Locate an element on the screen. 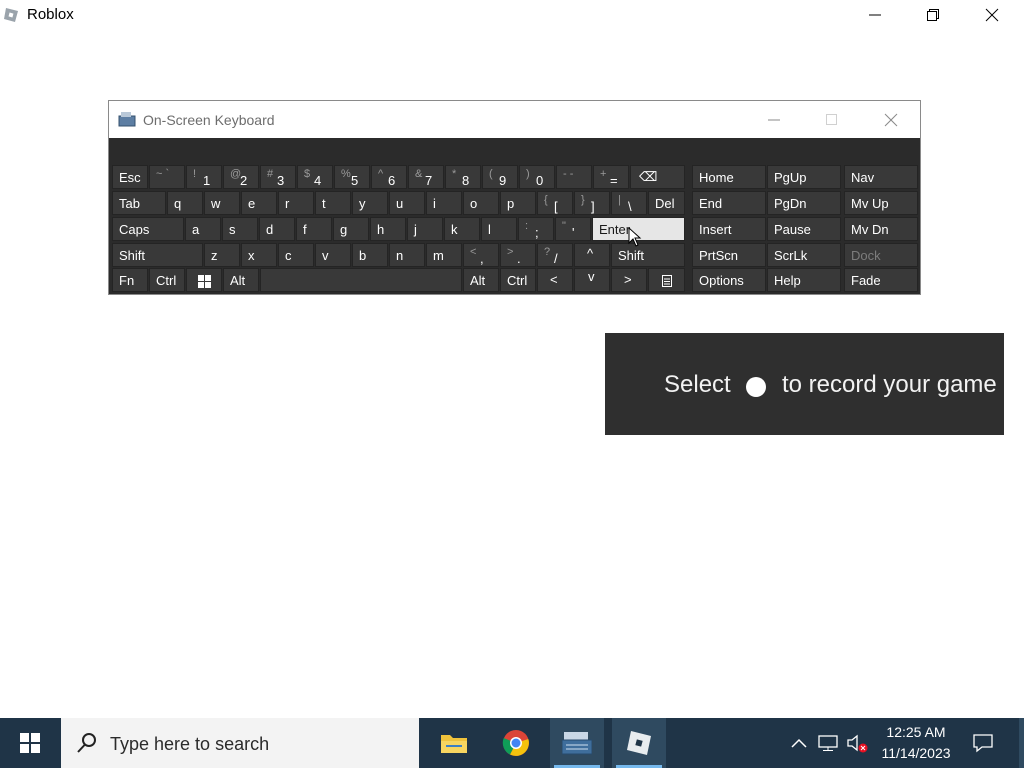 This screenshot has height=768, width=1024. key-left-shift: Shift is located at coordinates (157, 255).